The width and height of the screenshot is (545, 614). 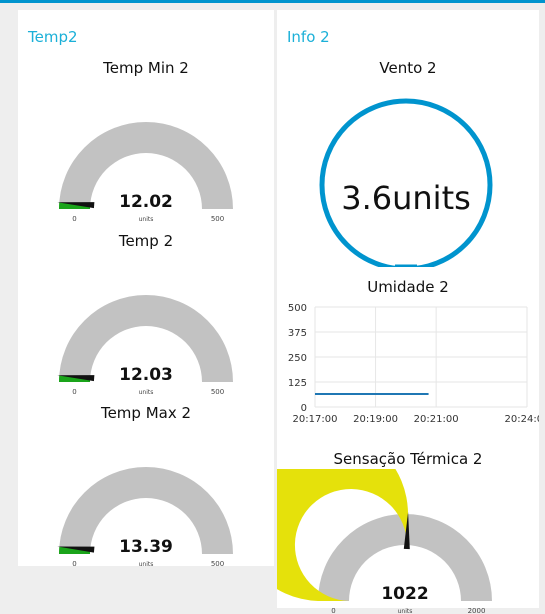 I want to click on chart-y-tick-label: 0, so click(x=304, y=408).